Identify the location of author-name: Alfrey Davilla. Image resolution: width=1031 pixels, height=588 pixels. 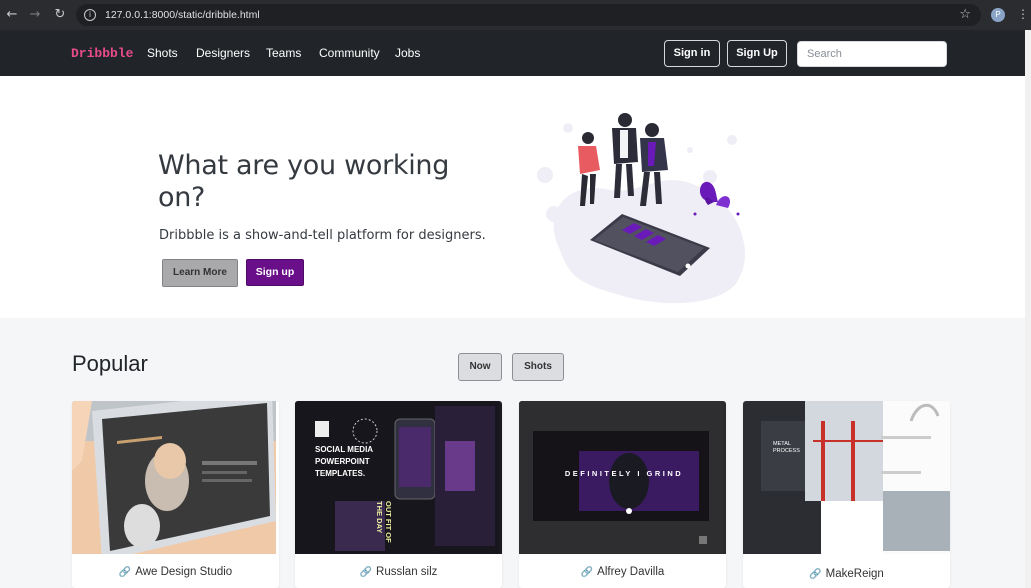
(630, 572).